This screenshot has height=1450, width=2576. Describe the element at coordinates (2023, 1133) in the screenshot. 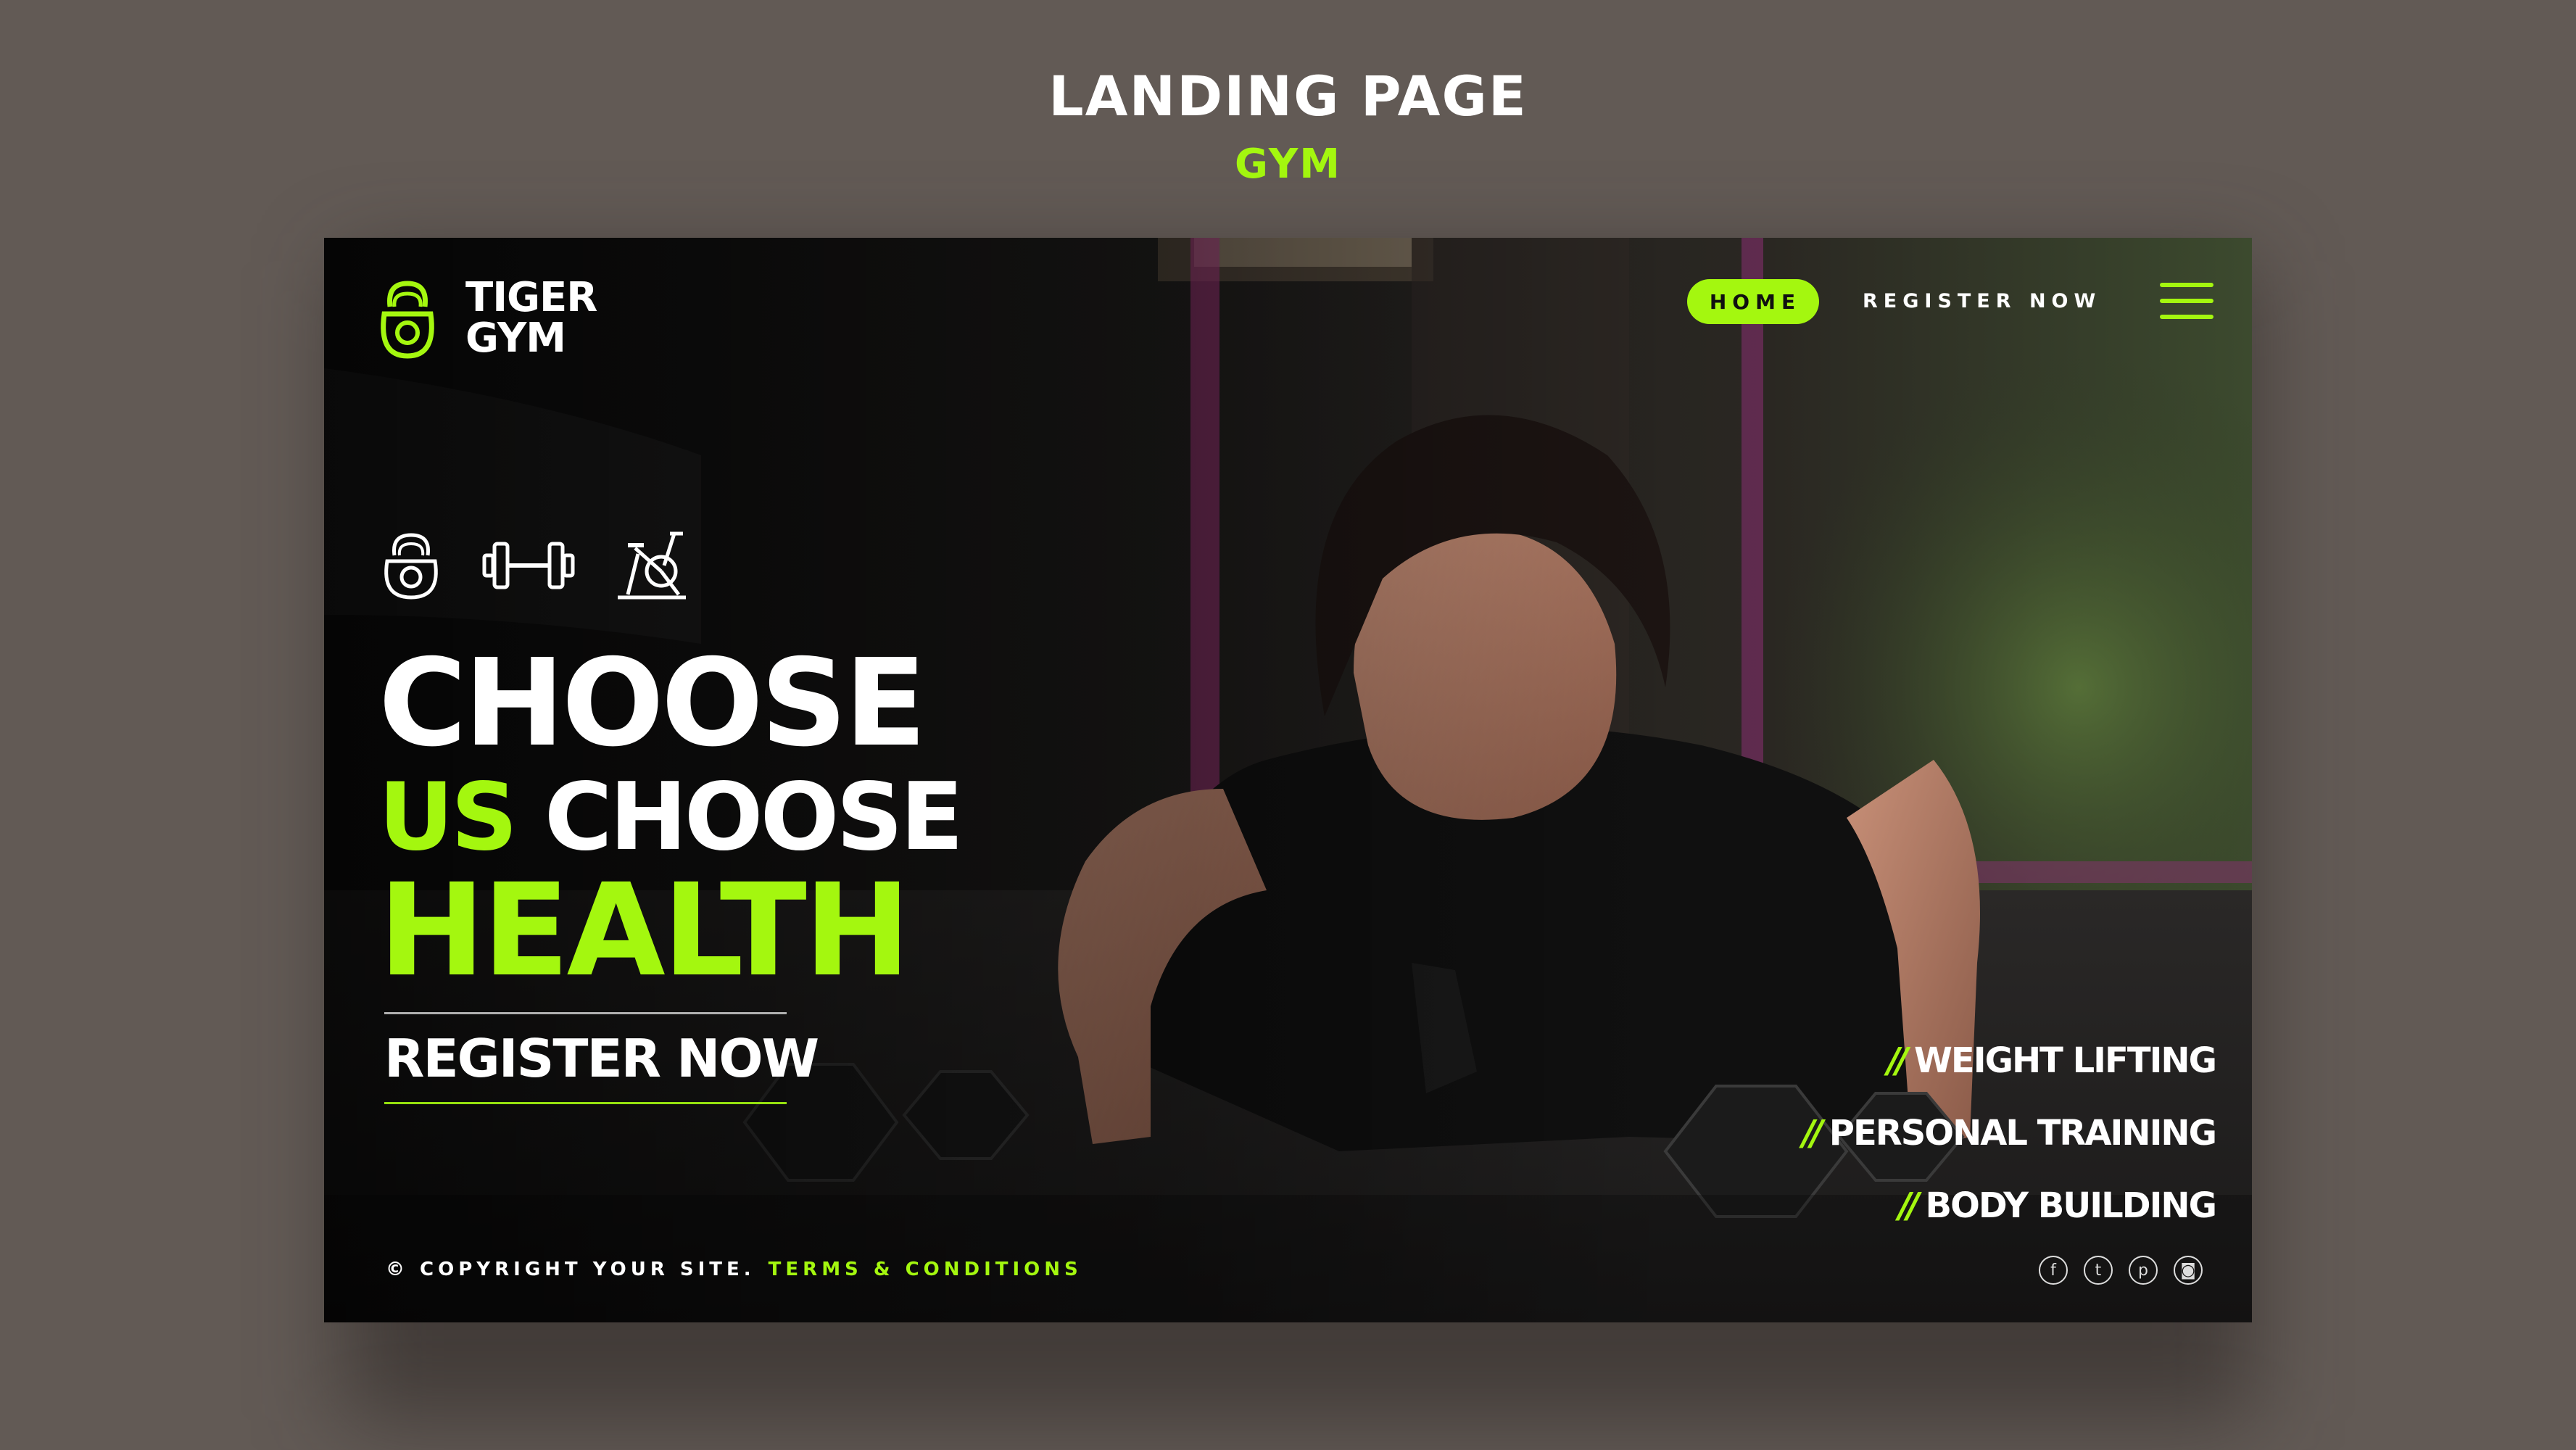

I see `service-label: PERSONAL TRAINING` at that location.